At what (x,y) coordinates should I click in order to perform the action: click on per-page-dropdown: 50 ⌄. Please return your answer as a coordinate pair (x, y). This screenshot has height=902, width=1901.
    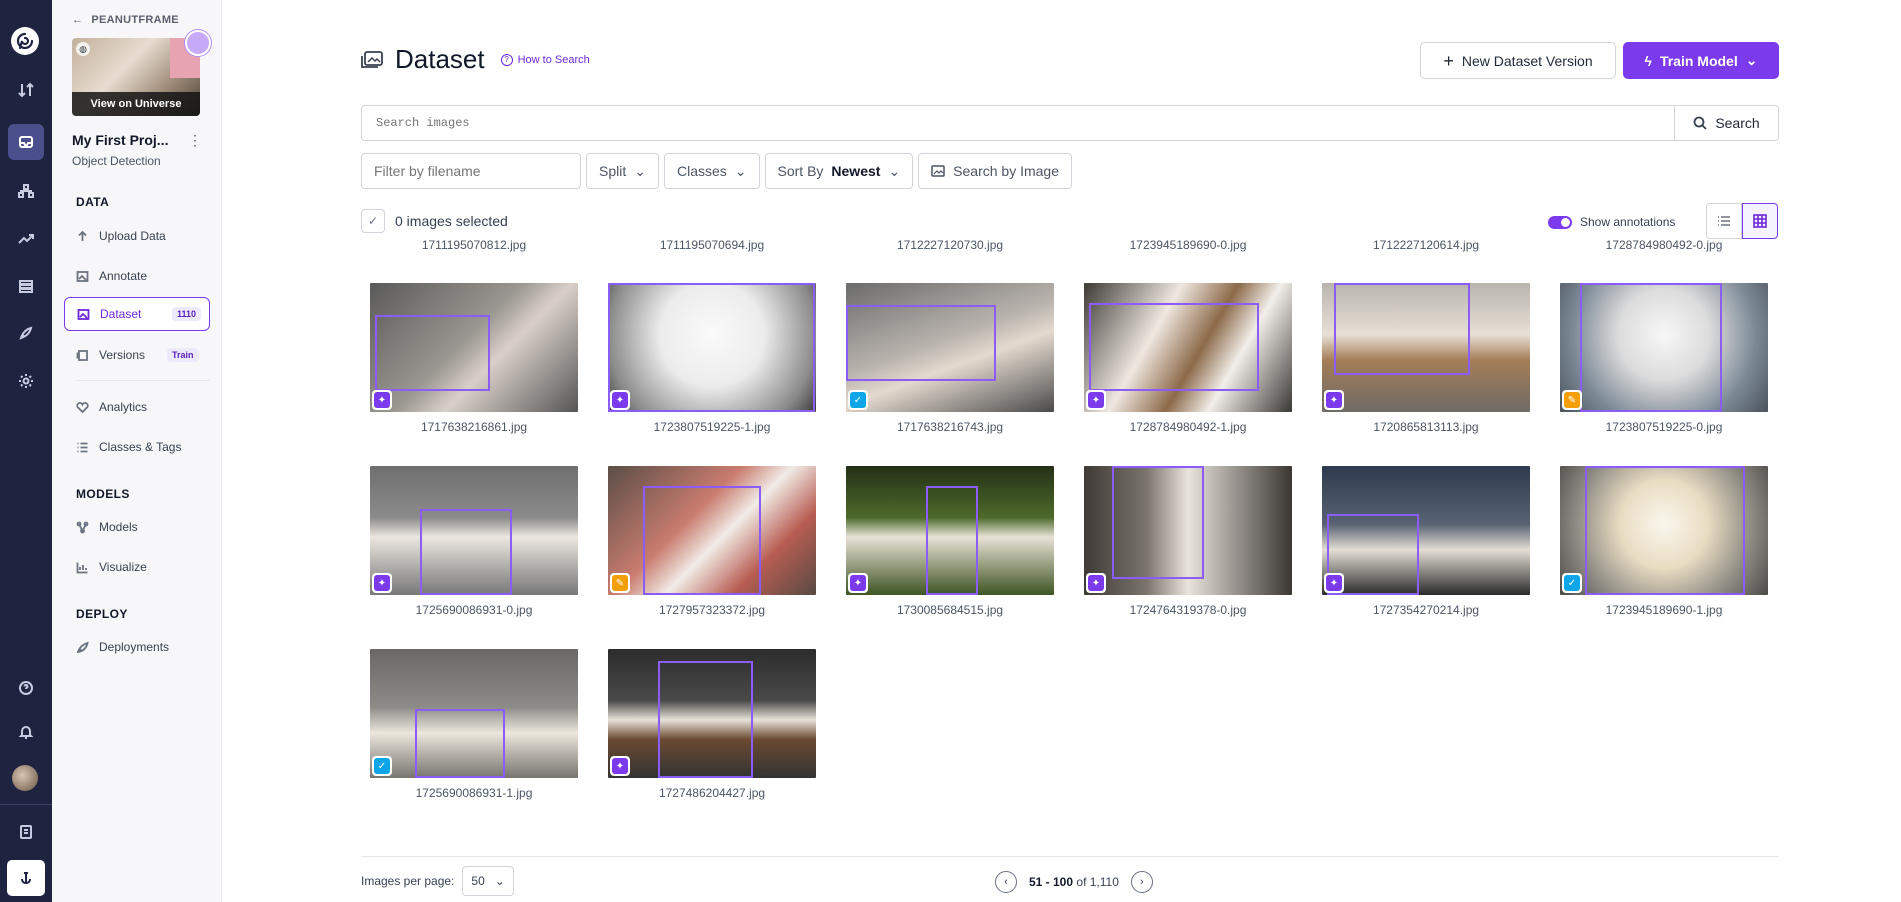
    Looking at the image, I should click on (488, 881).